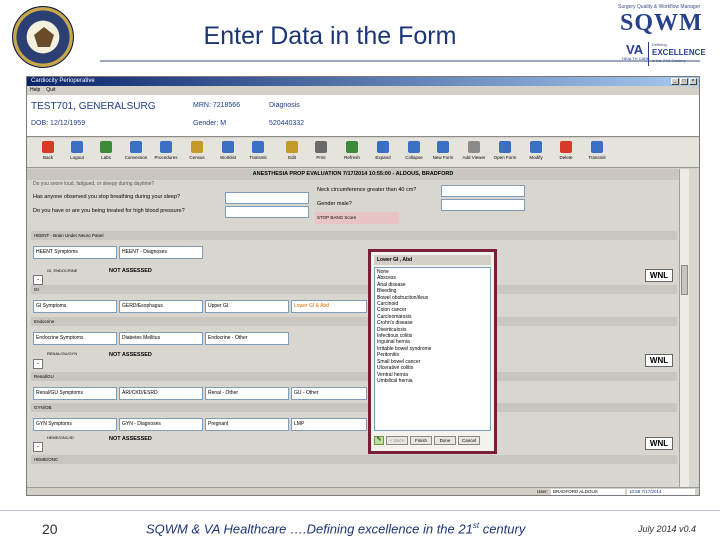  I want to click on toolbar-button-procedures: Procedures, so click(166, 153).